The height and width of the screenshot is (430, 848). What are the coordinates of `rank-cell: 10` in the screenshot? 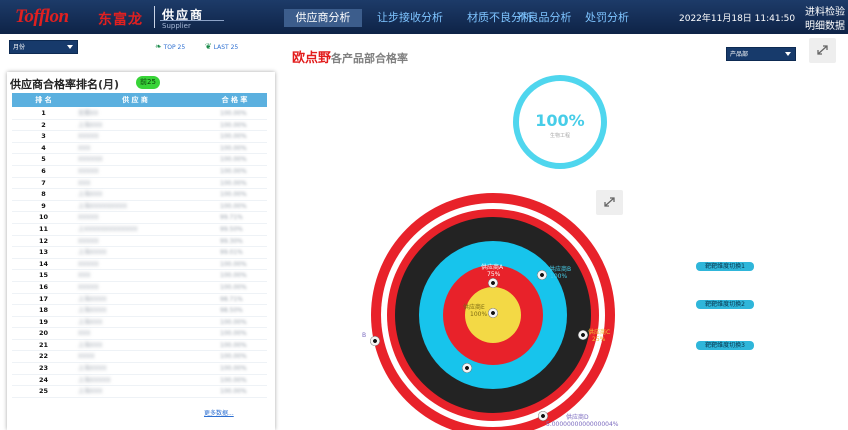 It's located at (43, 217).